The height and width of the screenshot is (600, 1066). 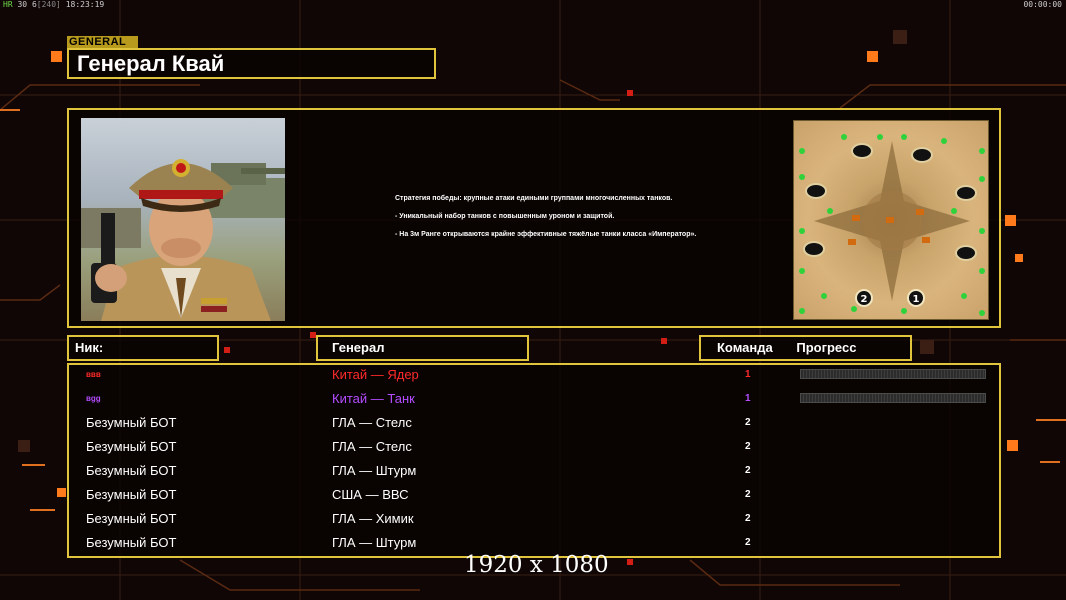 I want to click on resolution-label: 1920 x 1080, so click(x=536, y=565).